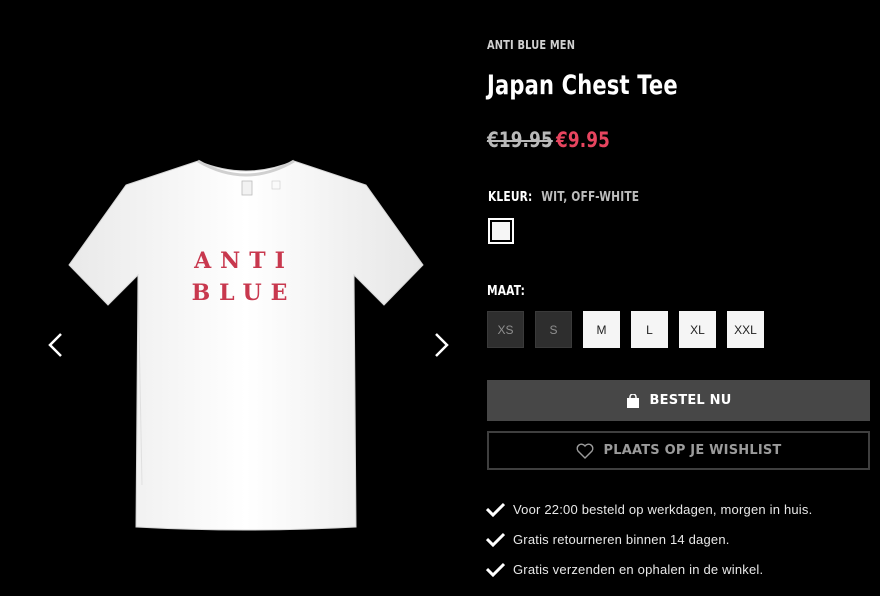  What do you see at coordinates (506, 291) in the screenshot?
I see `size-label: MAAT:` at bounding box center [506, 291].